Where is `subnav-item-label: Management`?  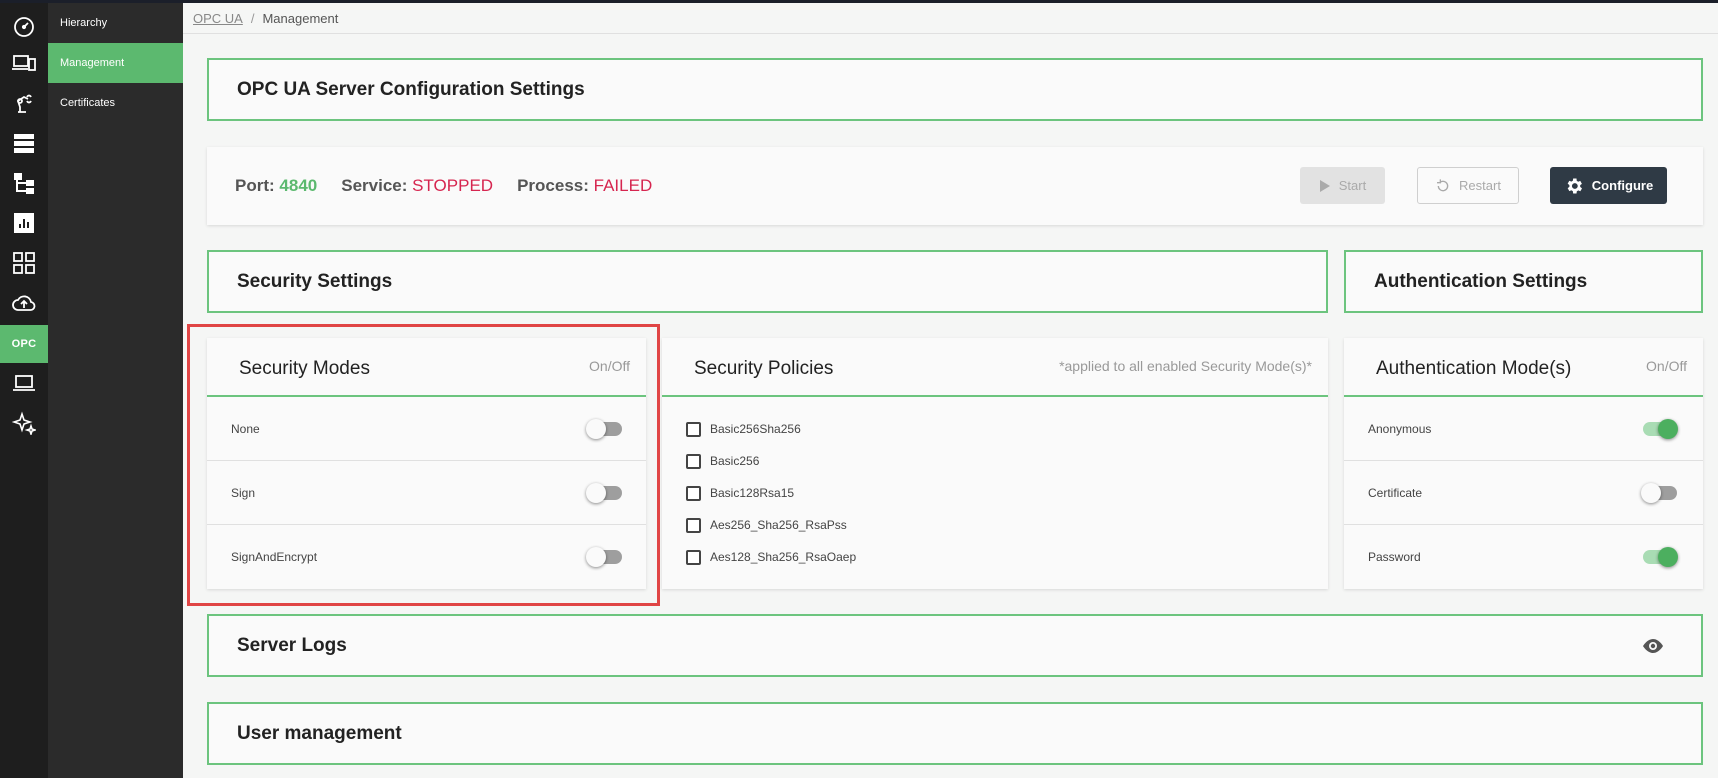 subnav-item-label: Management is located at coordinates (92, 63).